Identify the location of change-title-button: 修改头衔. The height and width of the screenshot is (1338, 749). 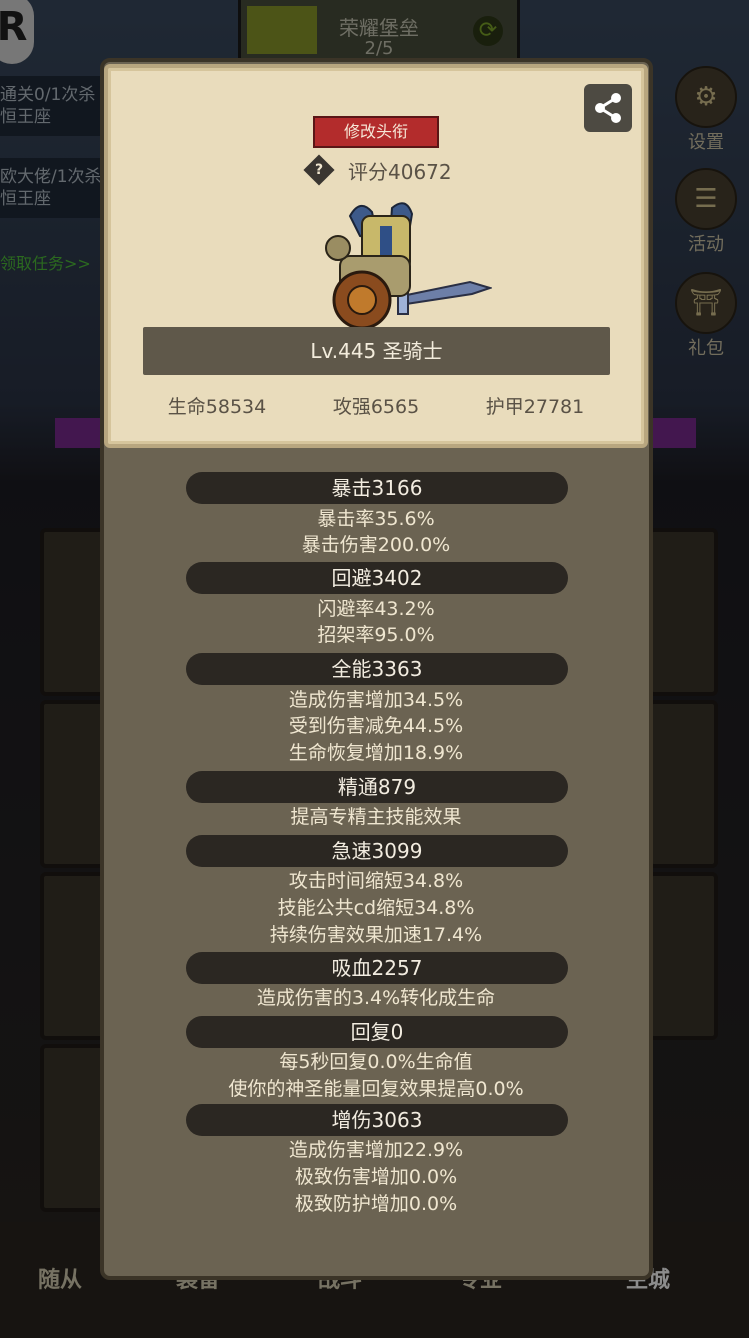
(376, 132).